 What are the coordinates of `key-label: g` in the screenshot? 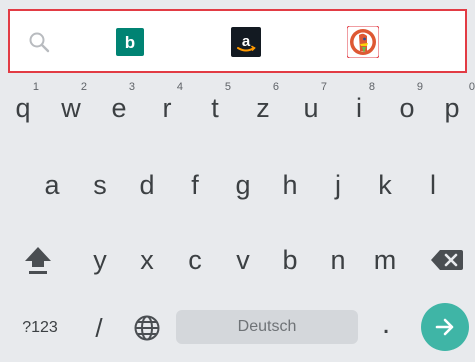 It's located at (243, 184).